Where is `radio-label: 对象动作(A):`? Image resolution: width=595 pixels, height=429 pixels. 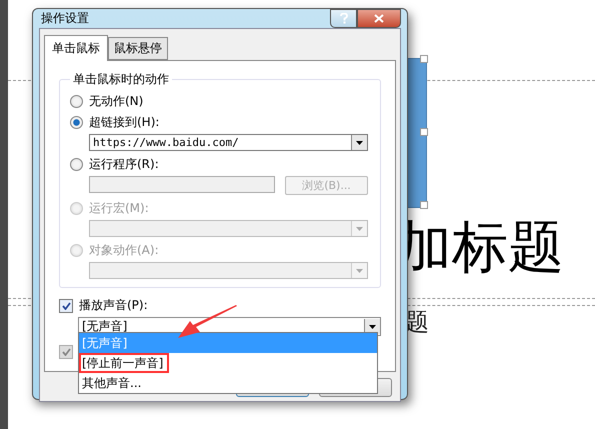 radio-label: 对象动作(A): is located at coordinates (124, 250).